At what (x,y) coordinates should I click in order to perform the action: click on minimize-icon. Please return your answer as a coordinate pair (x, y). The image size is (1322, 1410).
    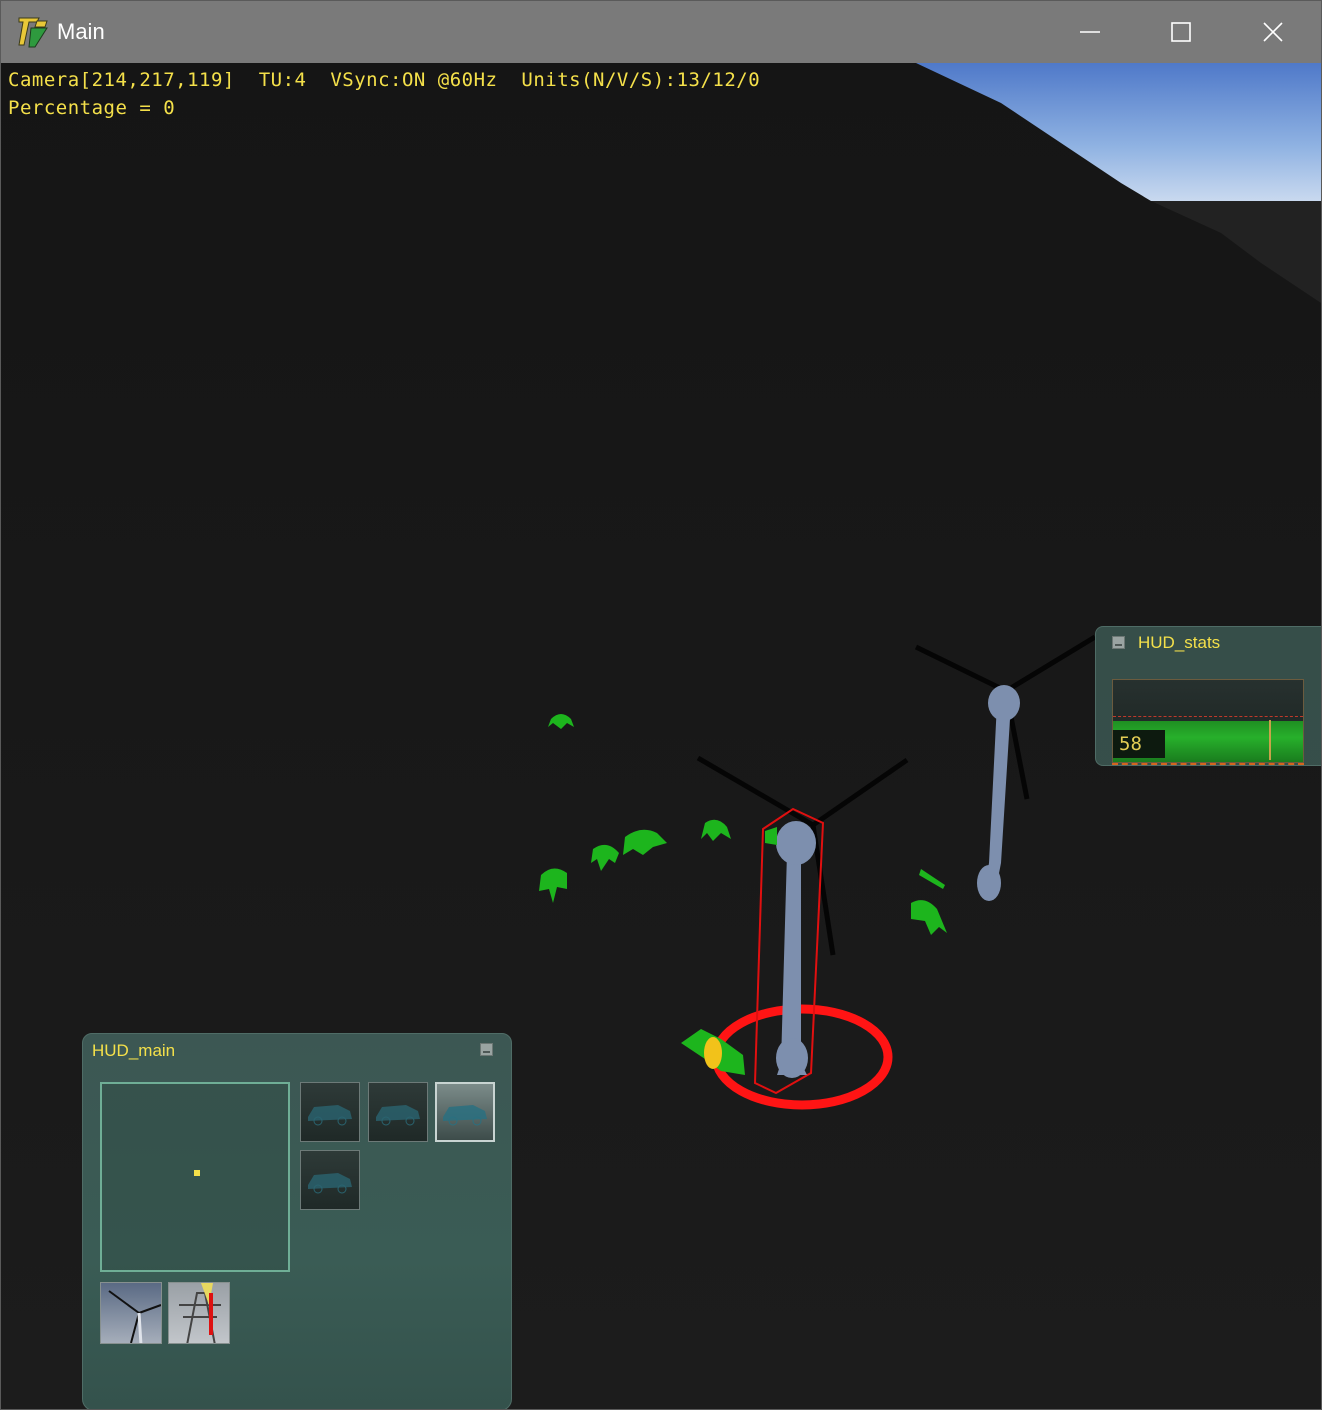
    Looking at the image, I should click on (1090, 32).